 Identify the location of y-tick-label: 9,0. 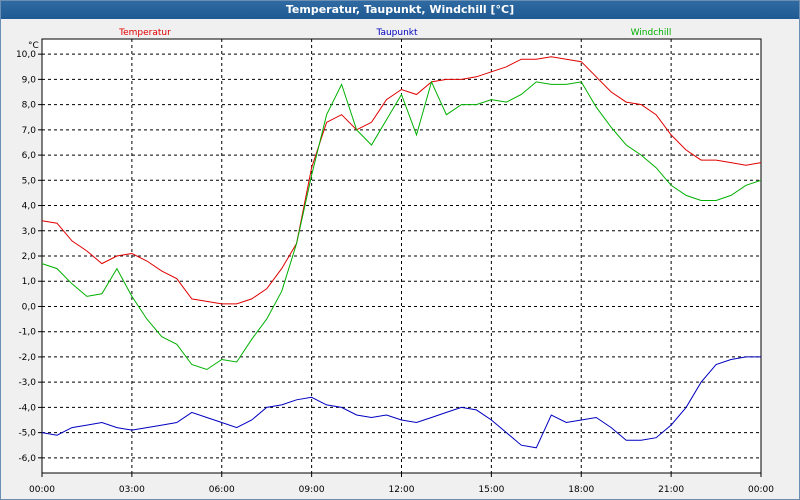
(29, 80).